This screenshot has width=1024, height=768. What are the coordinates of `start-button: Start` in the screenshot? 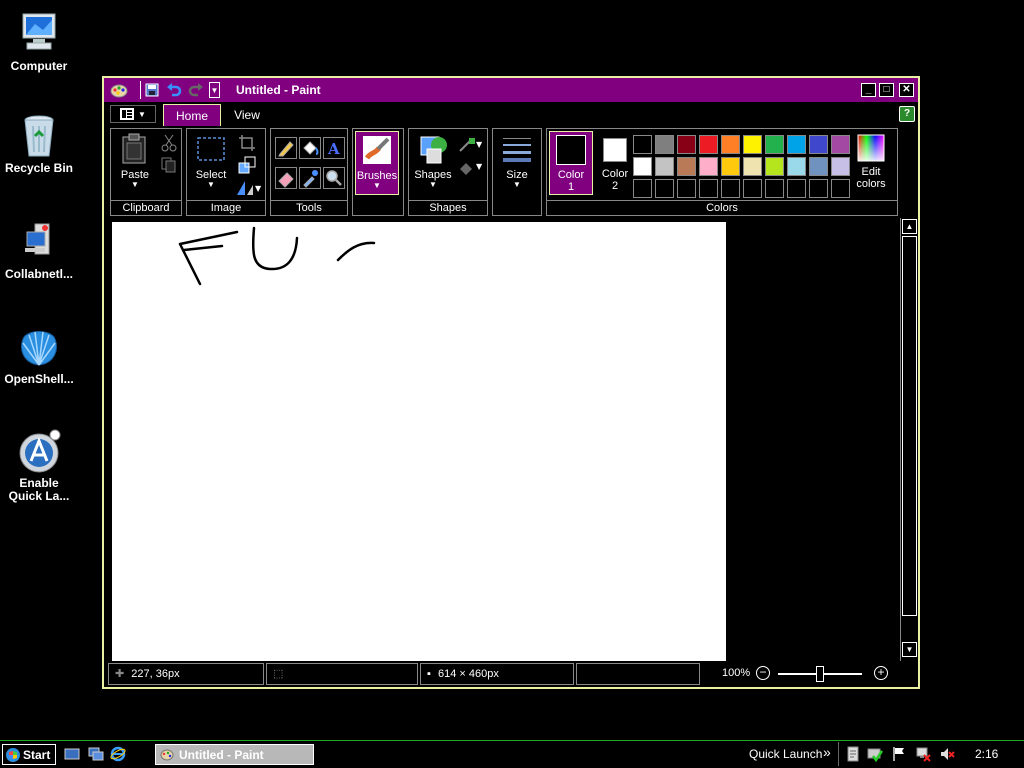 It's located at (29, 754).